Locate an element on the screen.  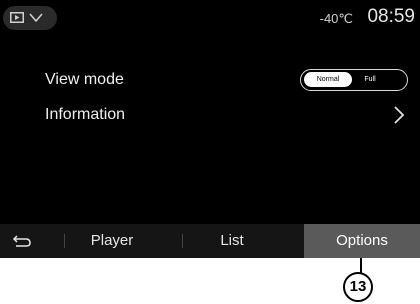
view-mode-row: View mode Normal Full is located at coordinates (210, 81).